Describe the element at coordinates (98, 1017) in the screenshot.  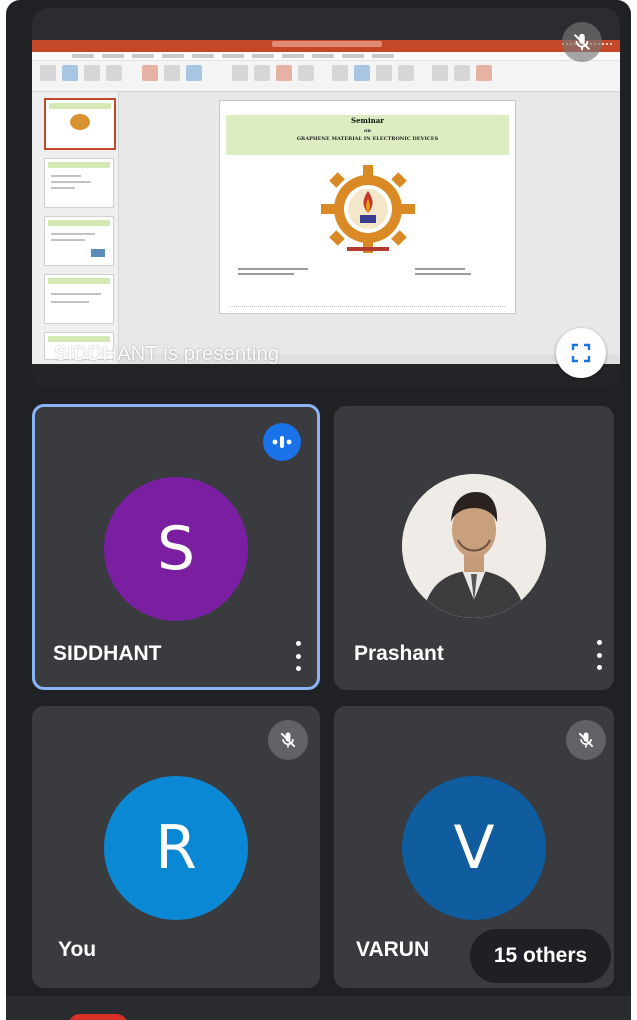
I see `end-call-button` at that location.